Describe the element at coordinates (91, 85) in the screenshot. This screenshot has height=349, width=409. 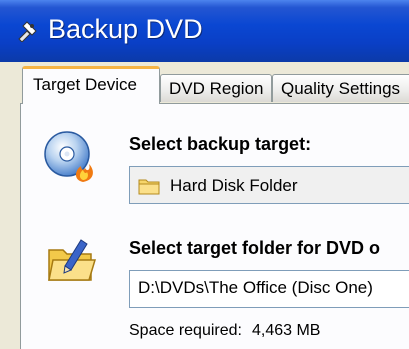
I see `tab-target-device: Target Device` at that location.